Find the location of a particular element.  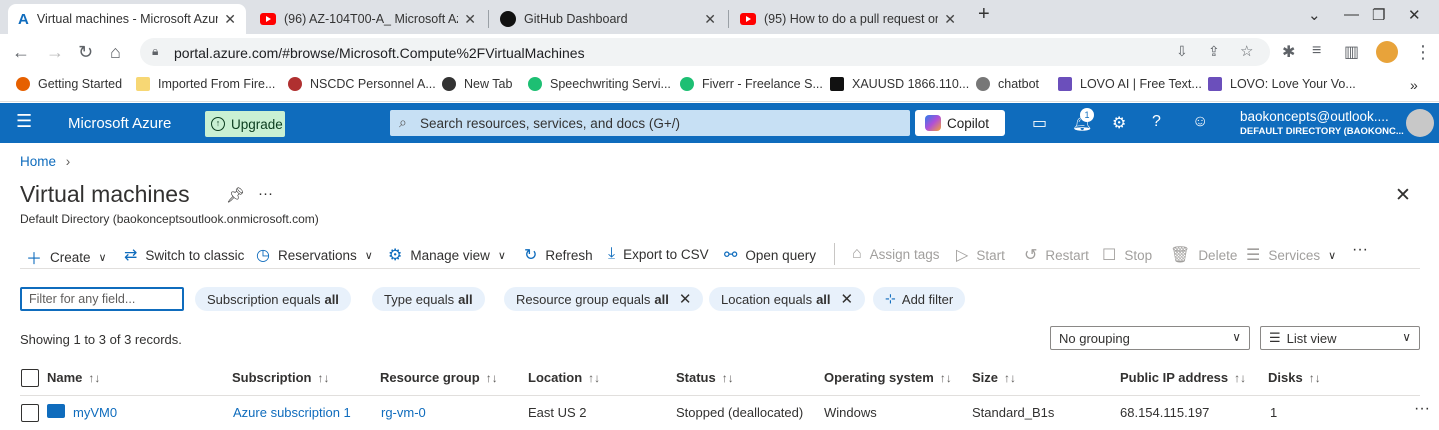

more-bookmarks-icon: » is located at coordinates (1414, 85).